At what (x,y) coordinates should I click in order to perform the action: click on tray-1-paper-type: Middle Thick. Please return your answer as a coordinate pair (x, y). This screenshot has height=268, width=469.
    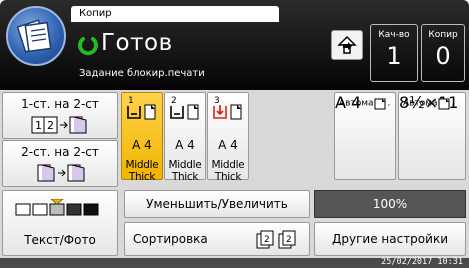
    Looking at the image, I should click on (142, 171).